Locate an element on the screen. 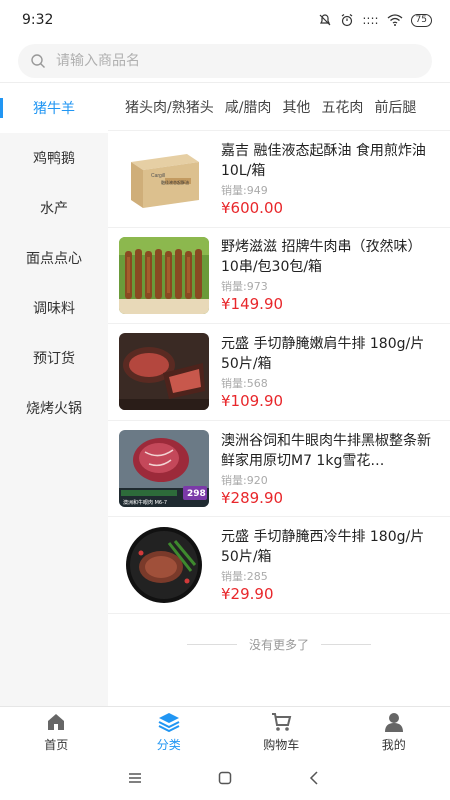 This screenshot has width=450, height=800. home-icon is located at coordinates (56, 721).